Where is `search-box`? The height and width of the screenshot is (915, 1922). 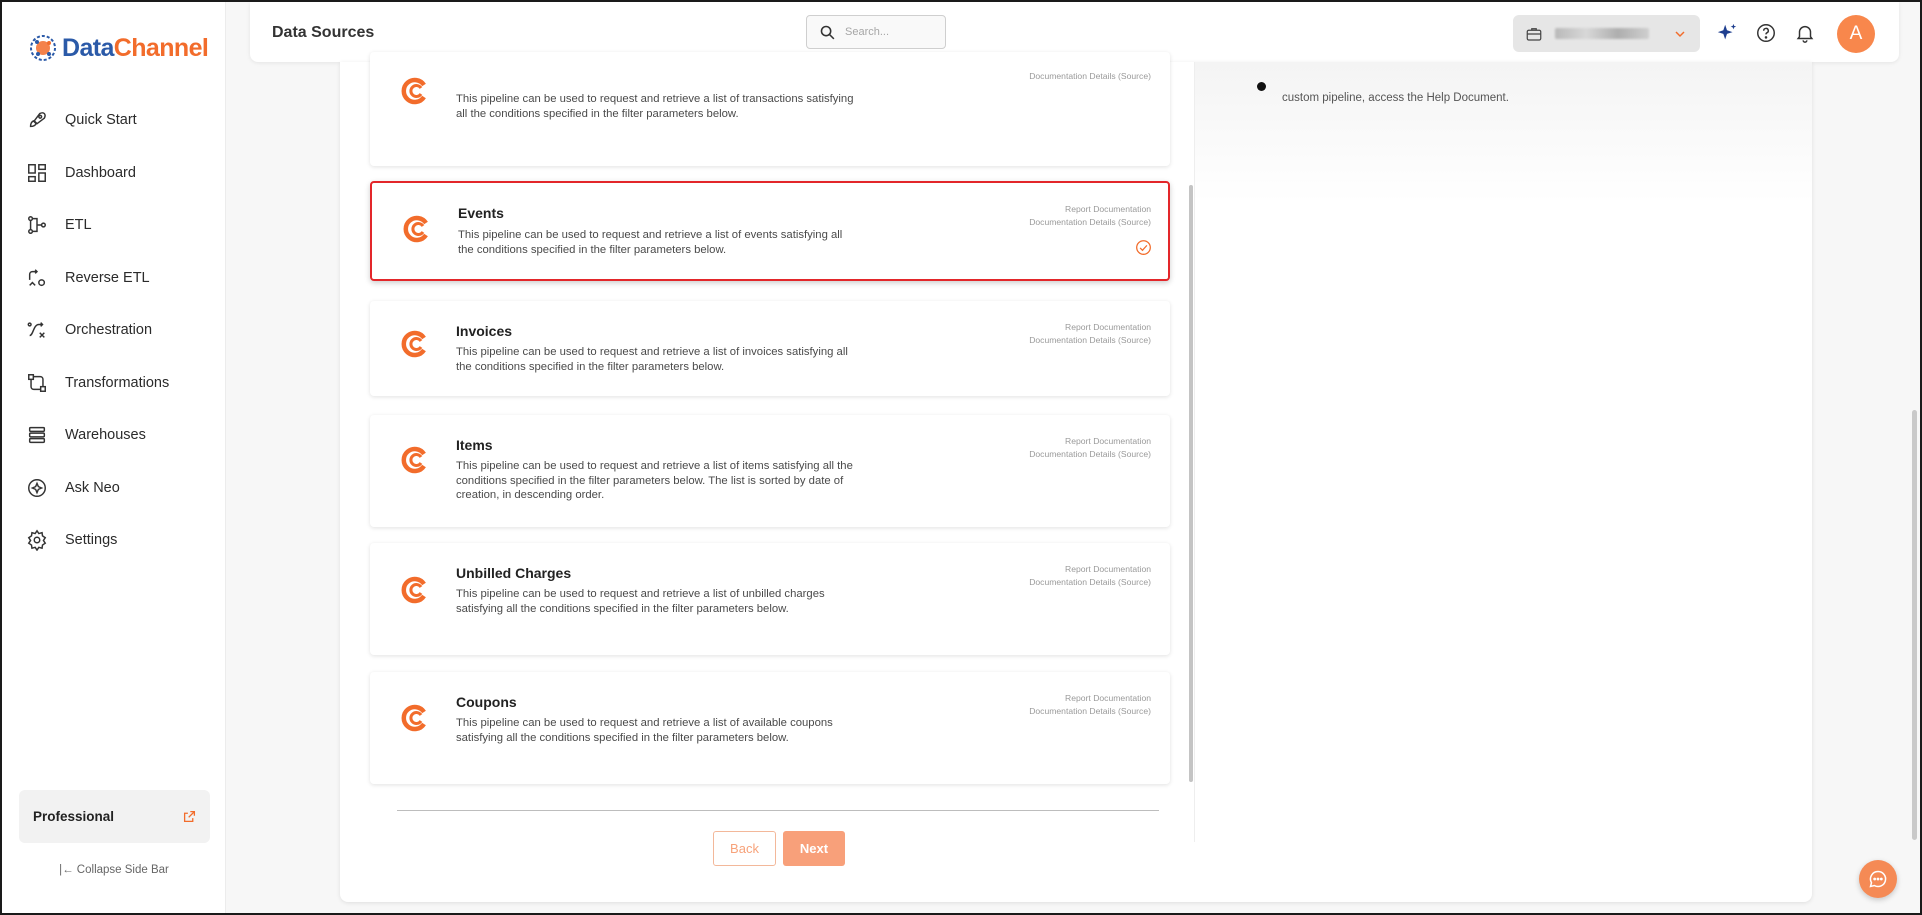 search-box is located at coordinates (876, 32).